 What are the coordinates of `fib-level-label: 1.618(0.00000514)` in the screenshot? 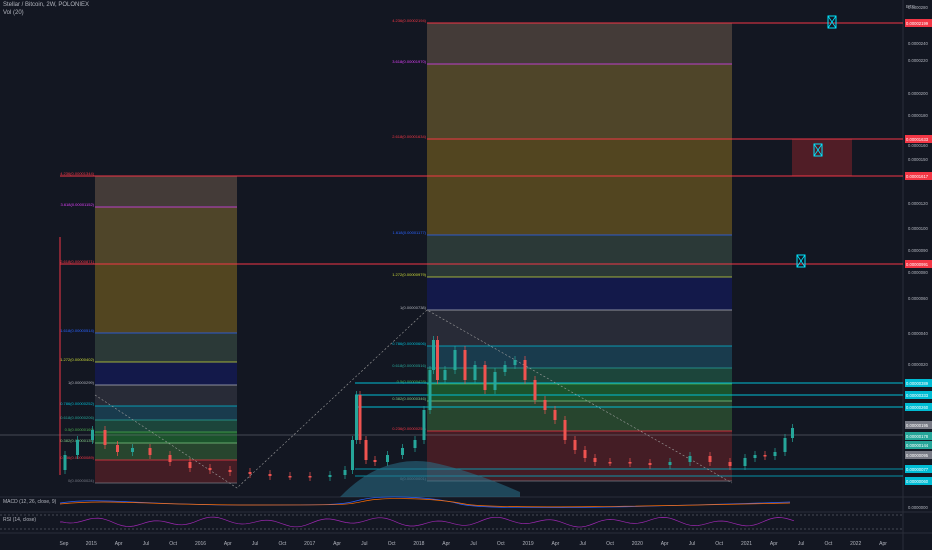 It's located at (77, 330).